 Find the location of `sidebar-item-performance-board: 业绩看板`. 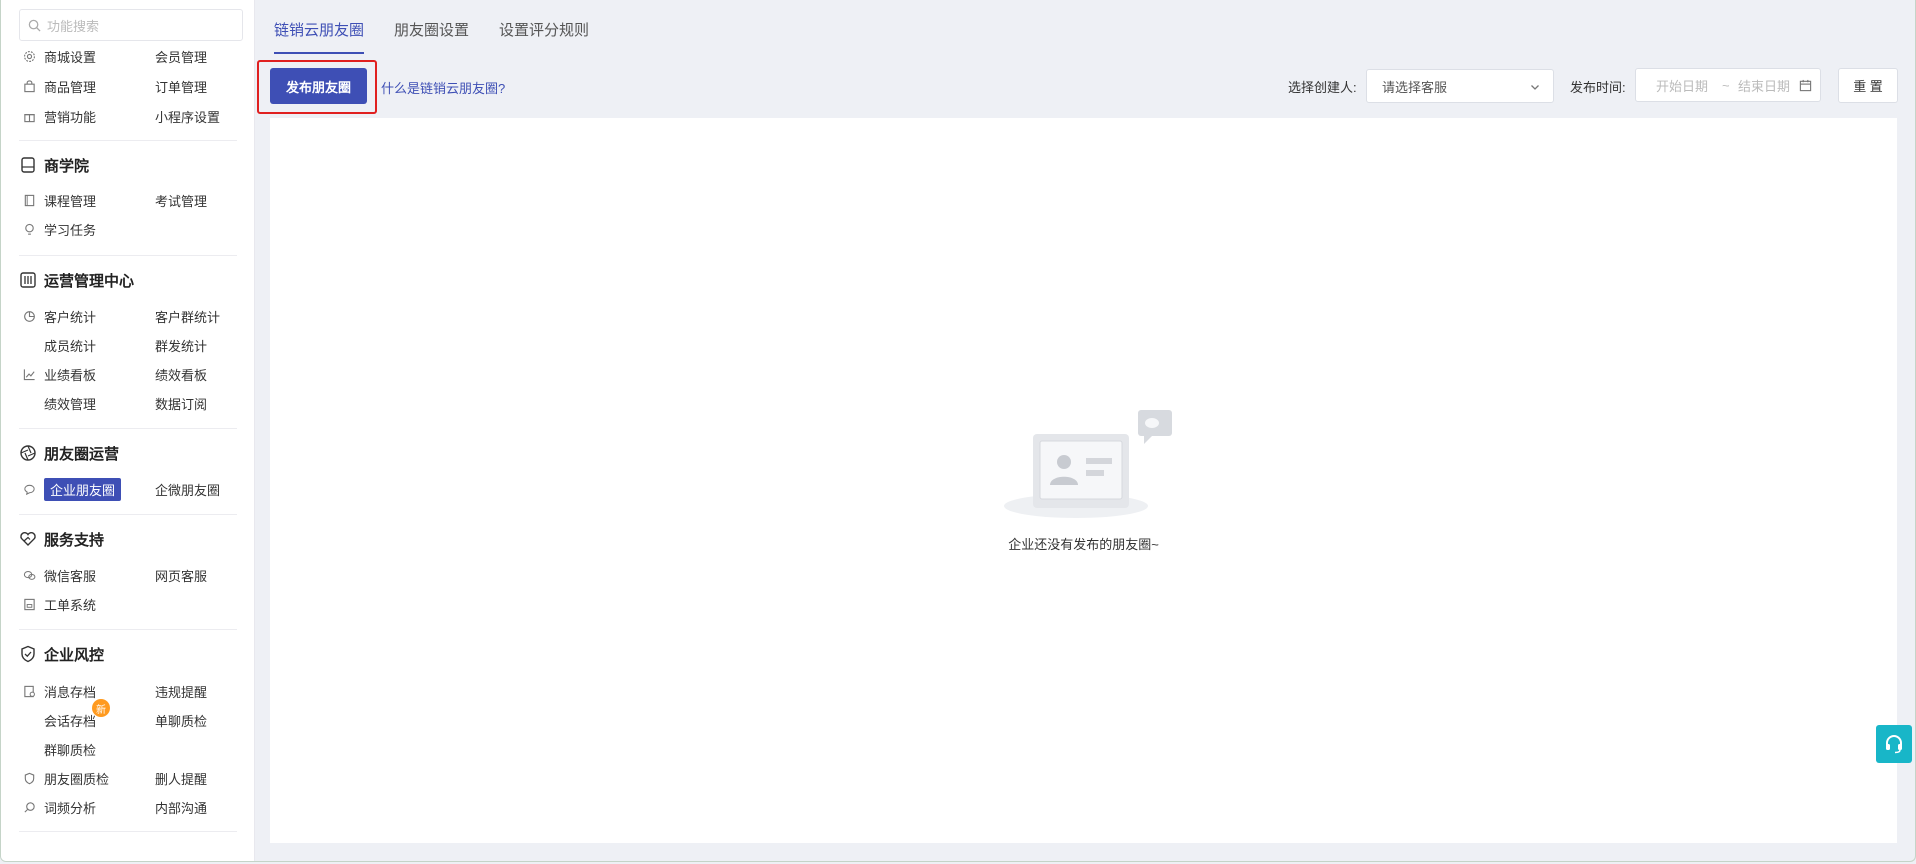

sidebar-item-performance-board: 业绩看板 is located at coordinates (58, 374).